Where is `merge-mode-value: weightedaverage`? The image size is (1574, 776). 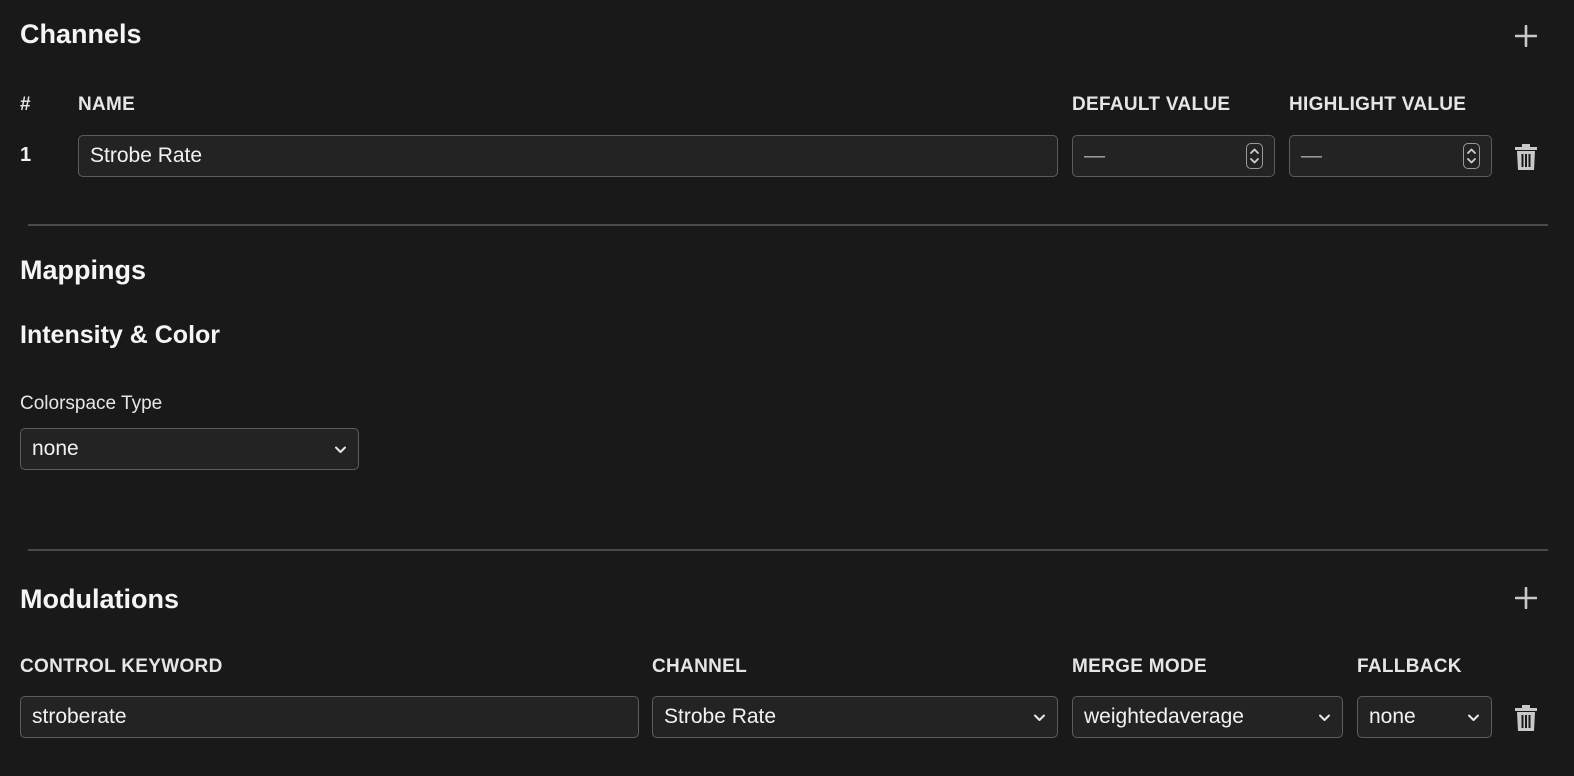
merge-mode-value: weightedaverage is located at coordinates (1164, 716).